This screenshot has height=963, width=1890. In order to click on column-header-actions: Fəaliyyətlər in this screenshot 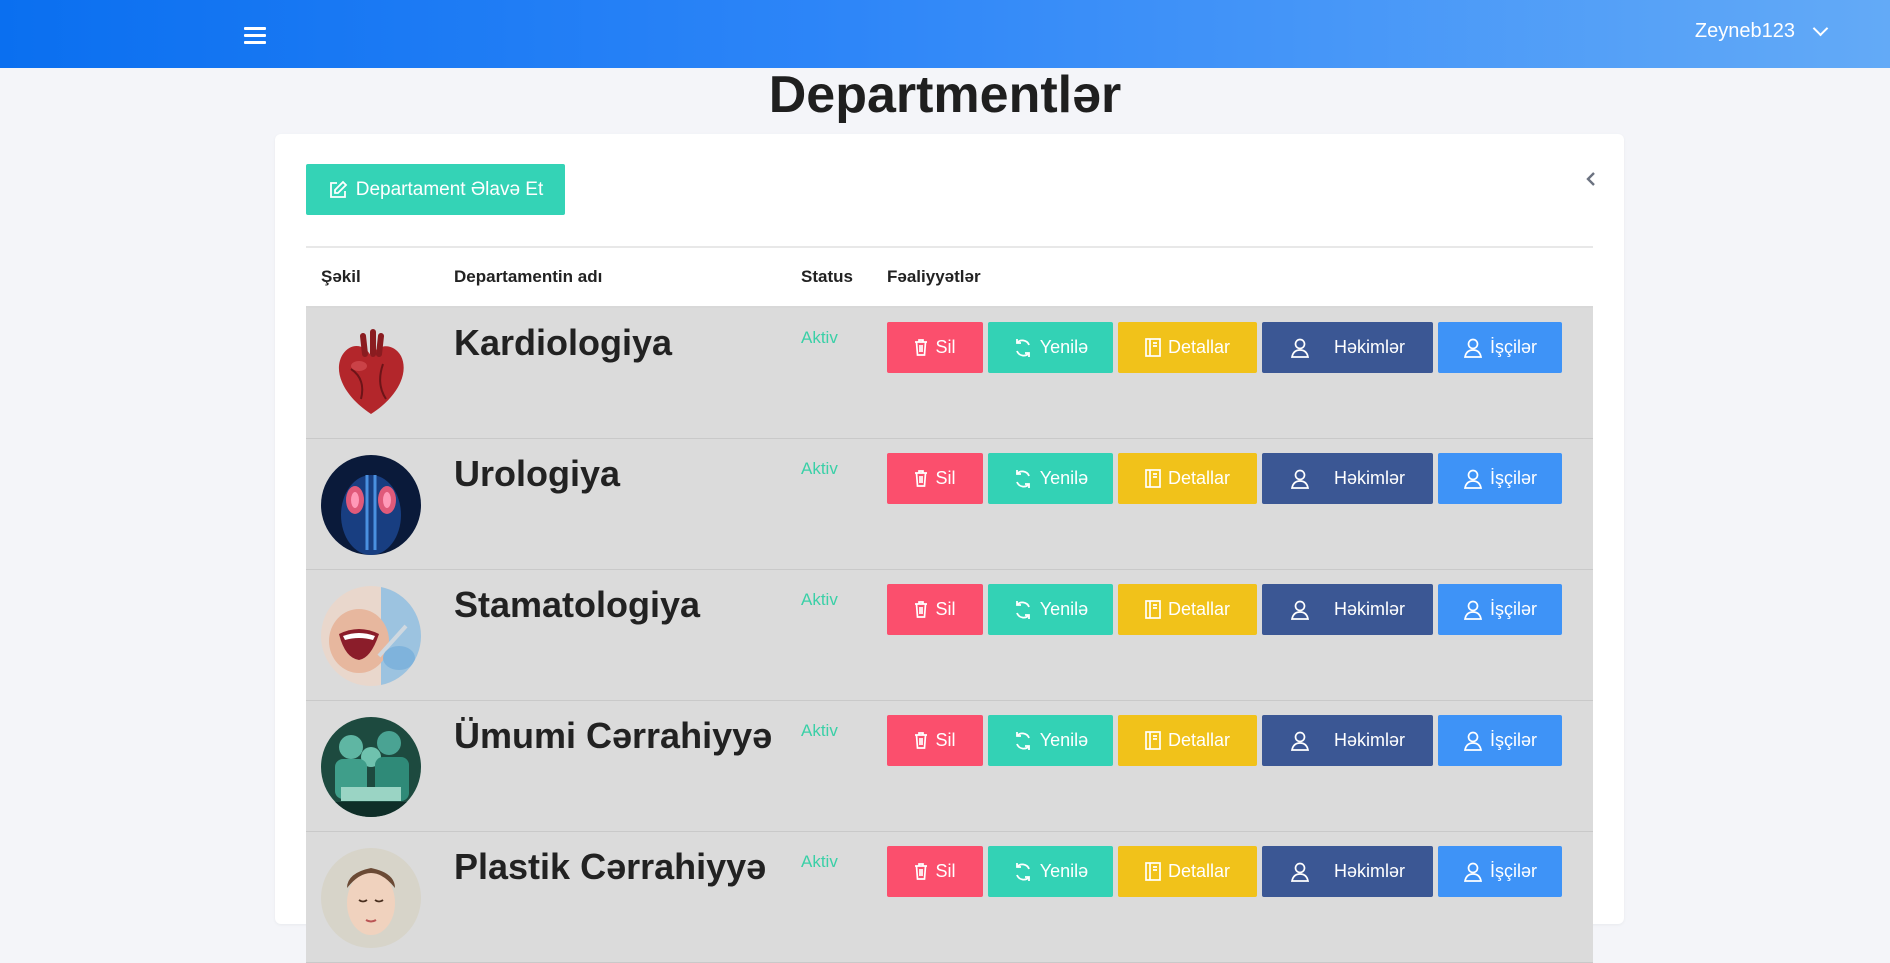, I will do `click(934, 276)`.